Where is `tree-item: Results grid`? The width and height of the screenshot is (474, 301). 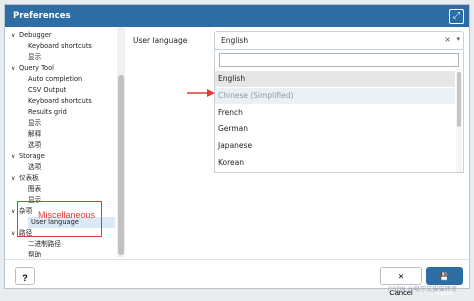 tree-item: Results grid is located at coordinates (36, 112).